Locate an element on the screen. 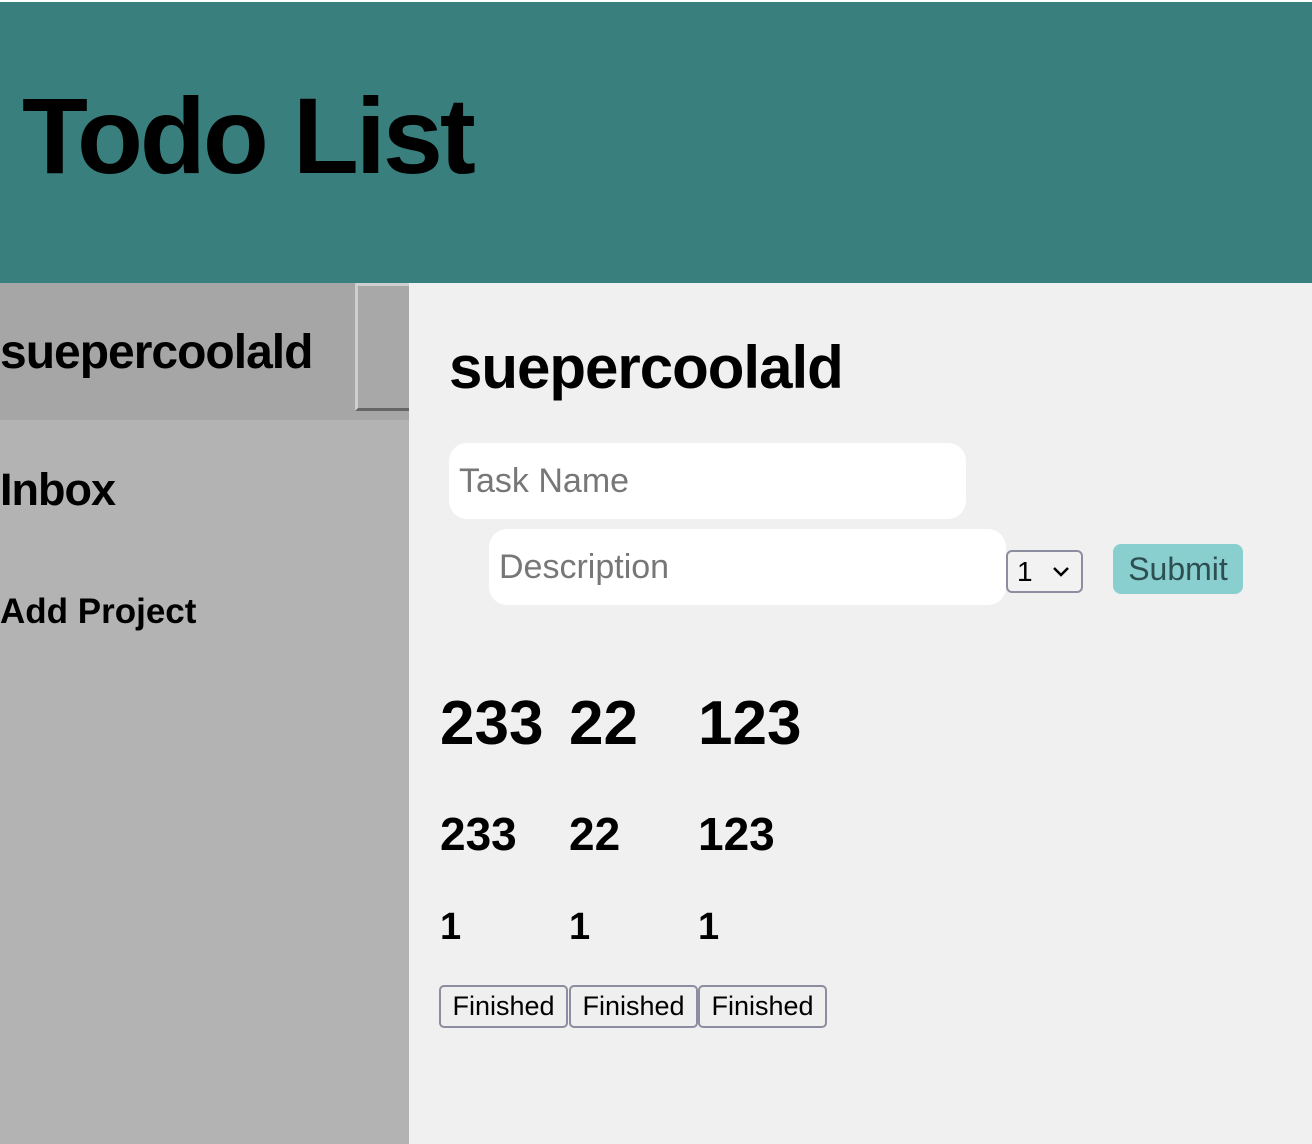 The height and width of the screenshot is (1144, 1312). priority-select: 1 is located at coordinates (1044, 571).